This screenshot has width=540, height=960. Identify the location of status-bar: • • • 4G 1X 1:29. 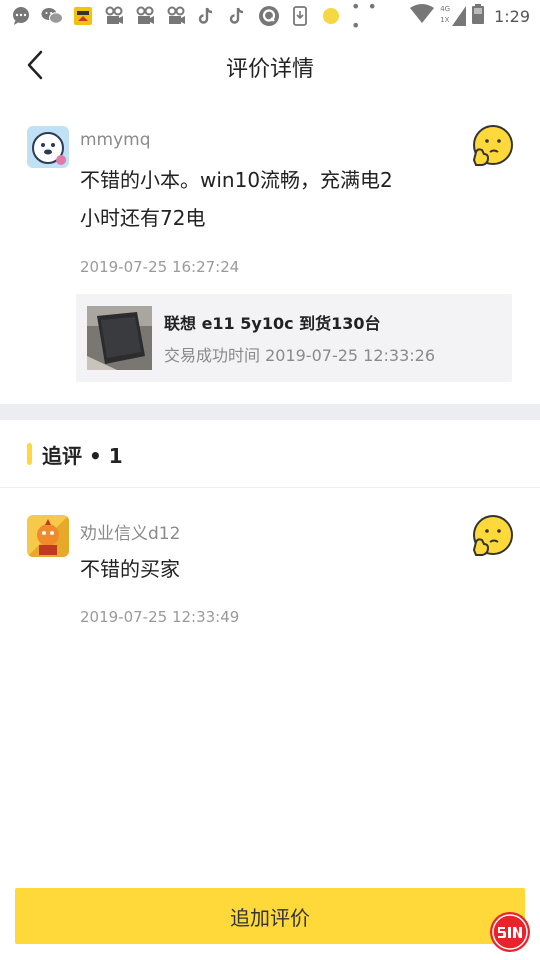
(270, 17).